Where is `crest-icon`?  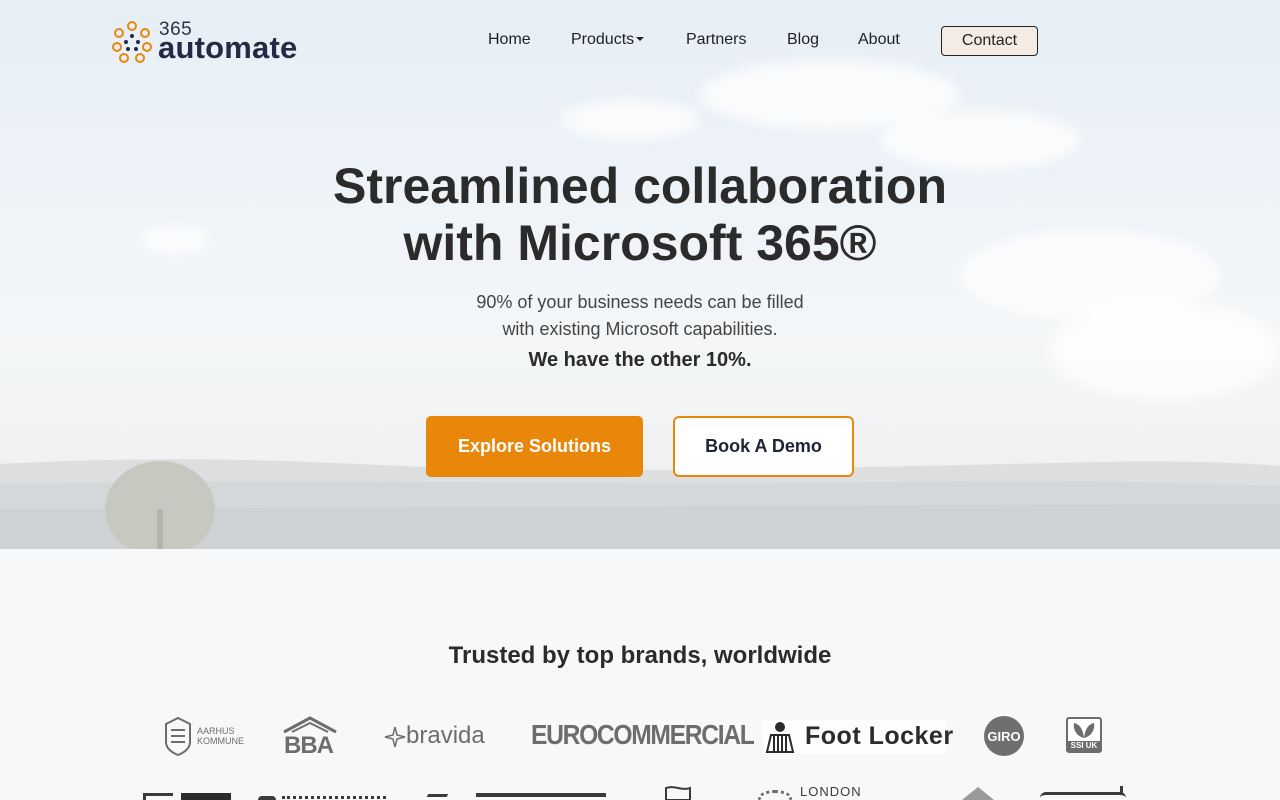
crest-icon is located at coordinates (178, 736).